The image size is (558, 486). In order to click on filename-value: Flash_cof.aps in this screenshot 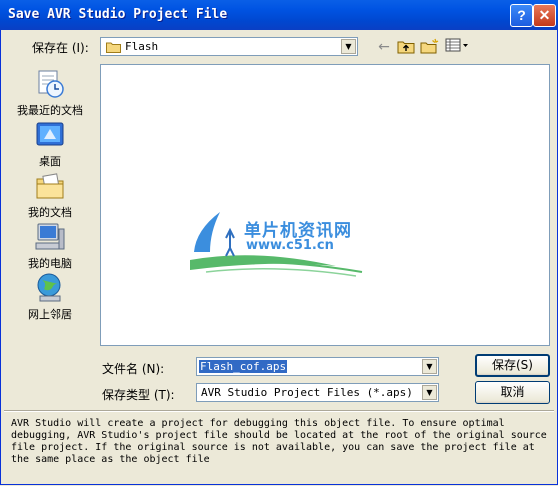, I will do `click(243, 366)`.